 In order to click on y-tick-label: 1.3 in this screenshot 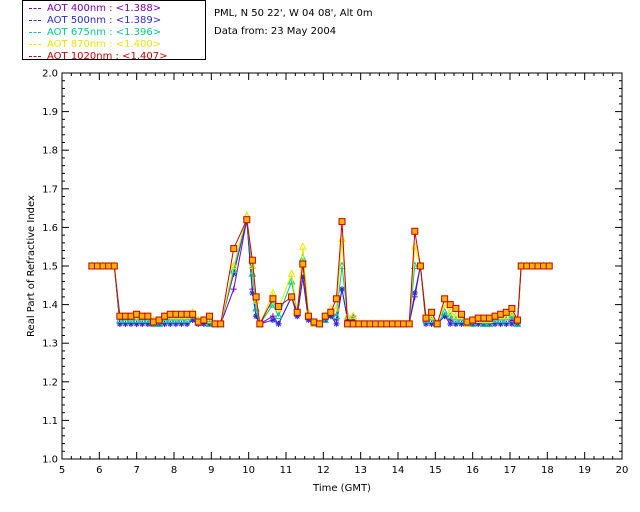, I will do `click(50, 344)`.